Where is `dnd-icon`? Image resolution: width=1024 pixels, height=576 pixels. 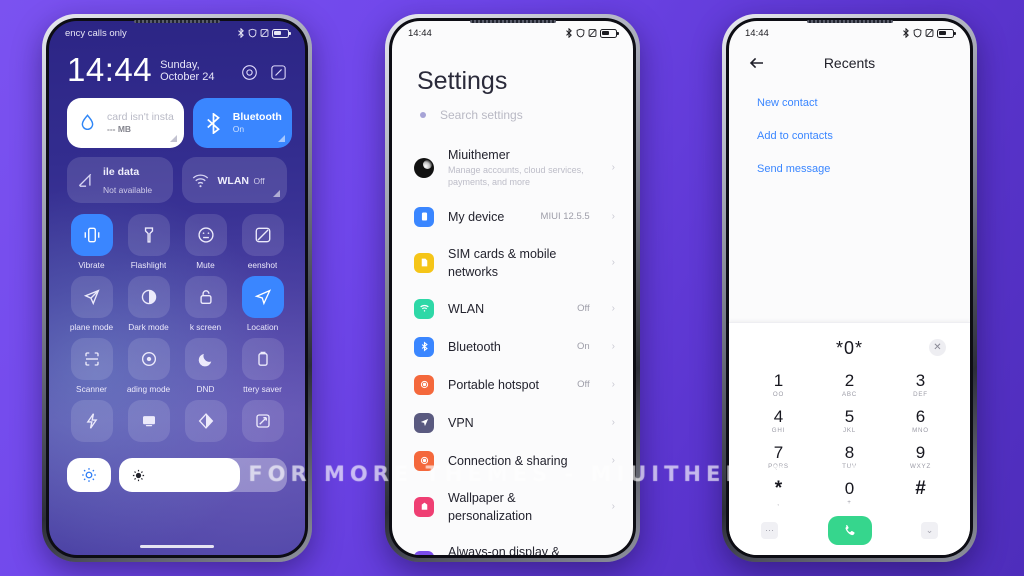 dnd-icon is located at coordinates (592, 33).